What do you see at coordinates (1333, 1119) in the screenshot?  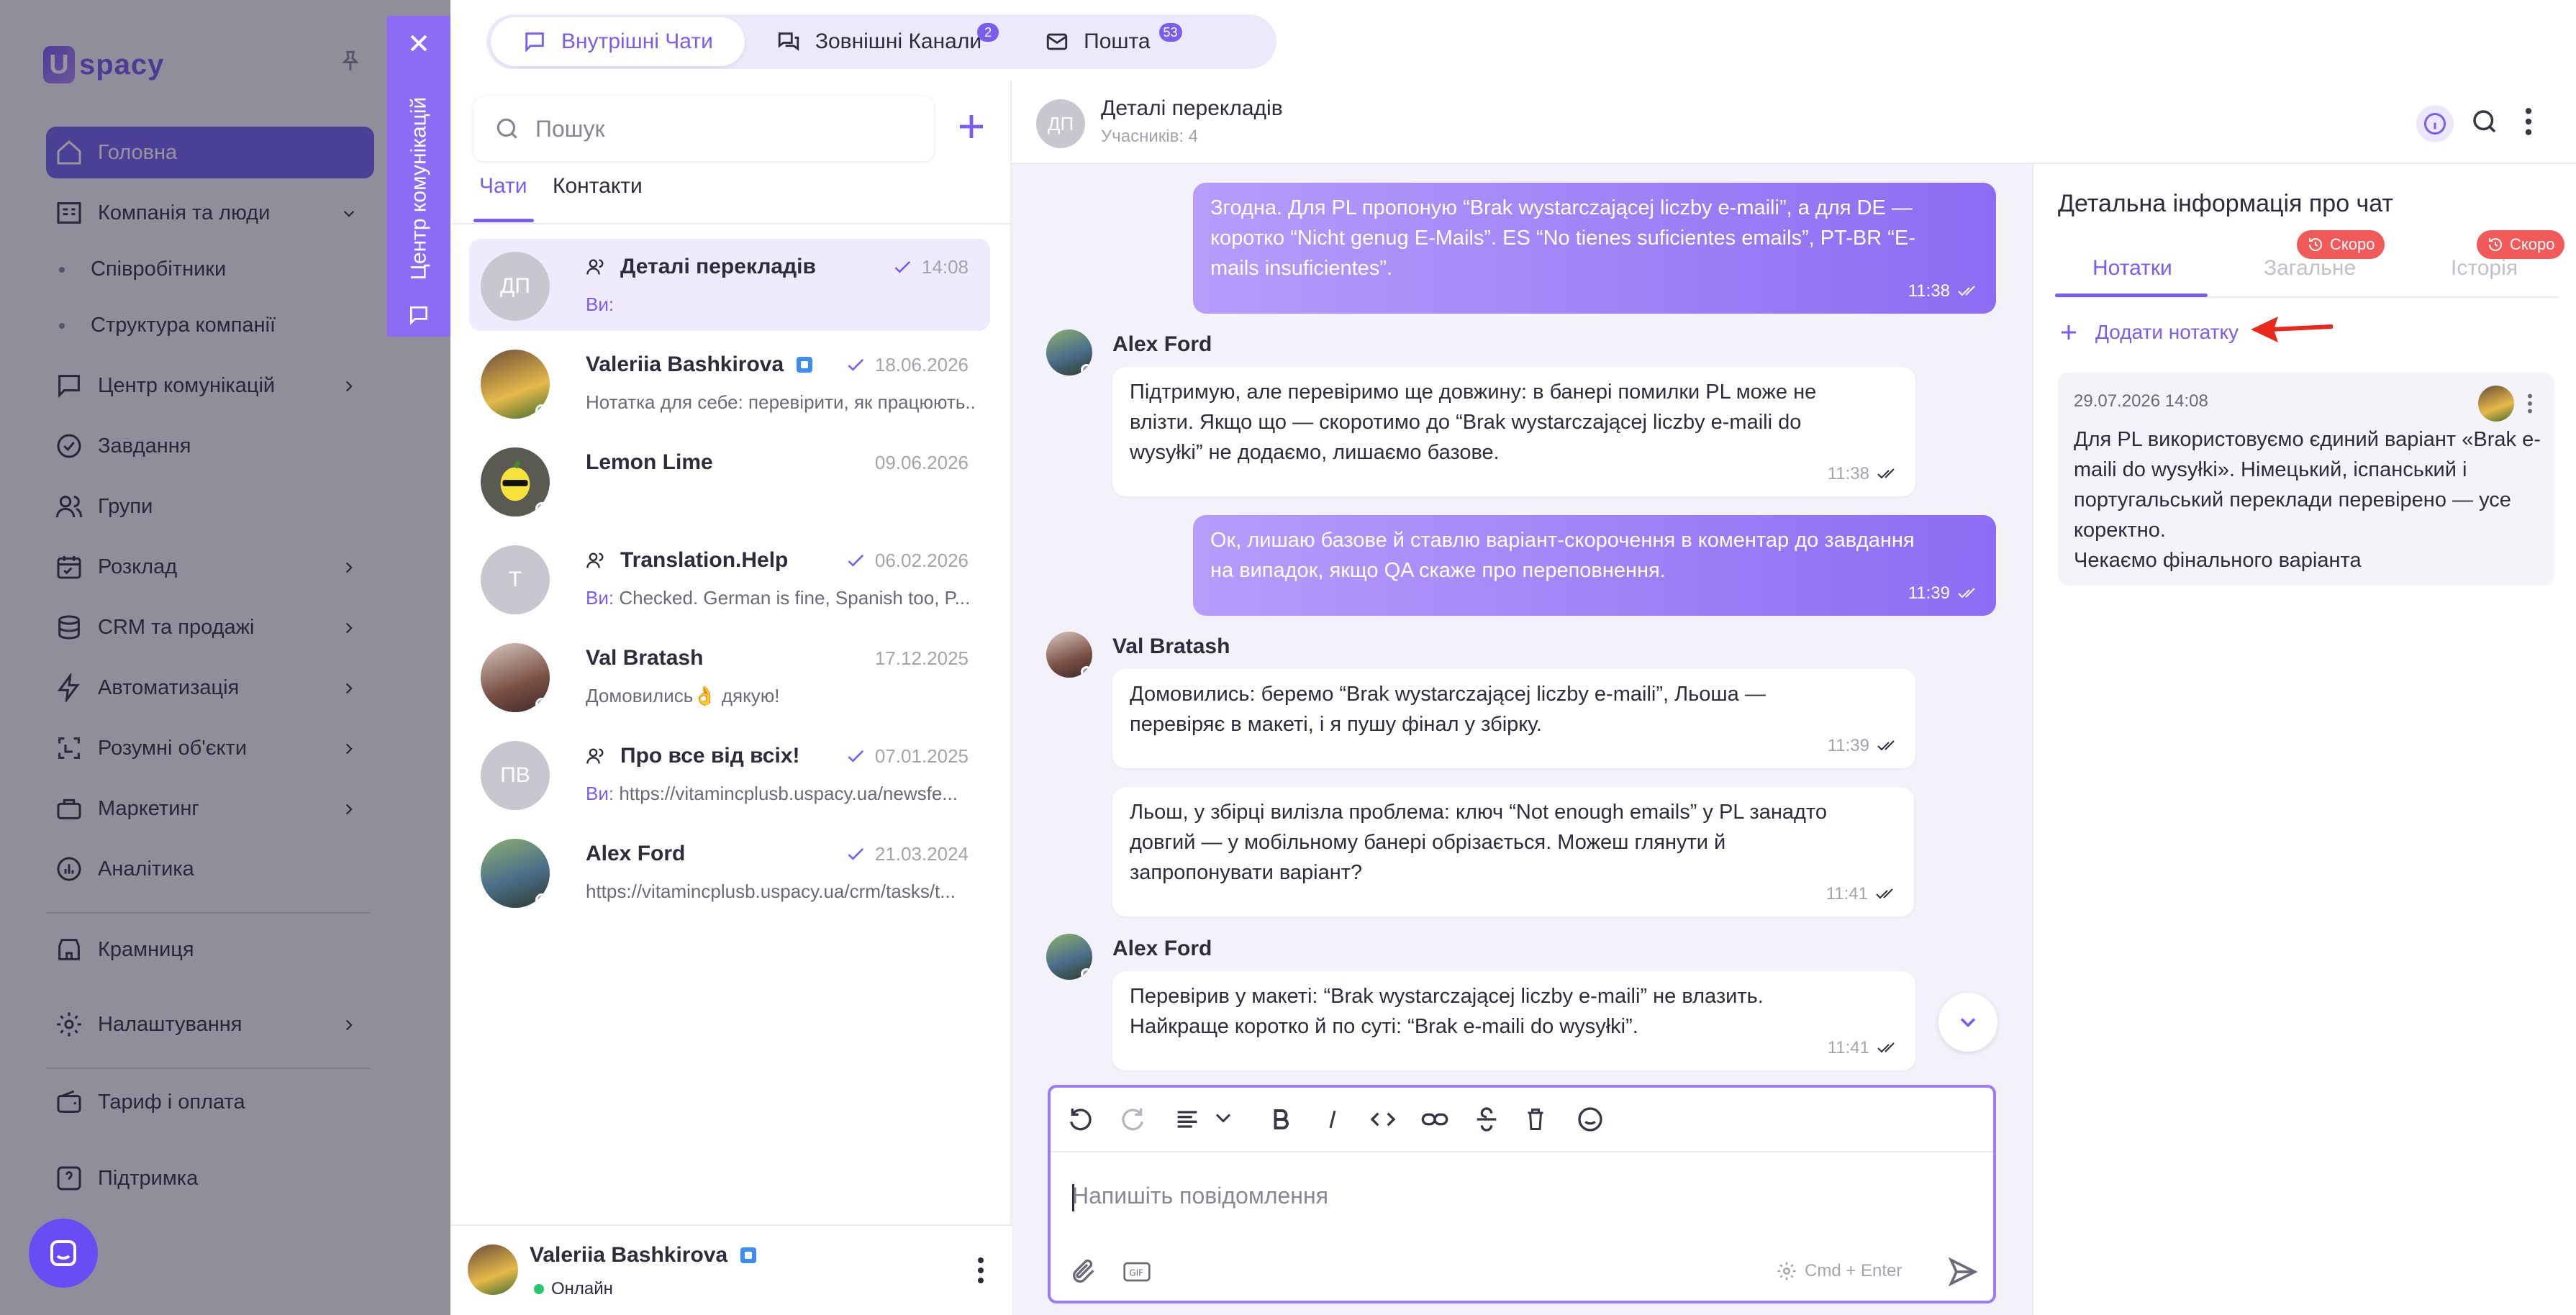 I see `italic-icon` at bounding box center [1333, 1119].